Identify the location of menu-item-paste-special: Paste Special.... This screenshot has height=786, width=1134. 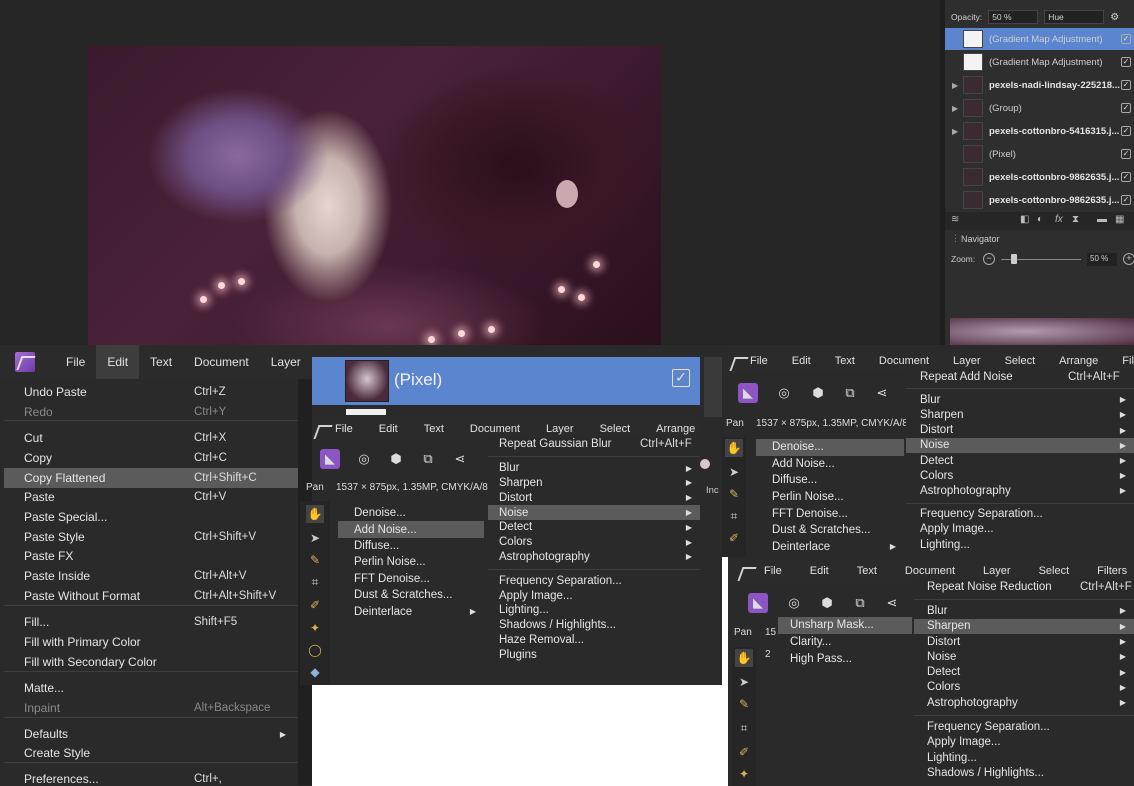
(151, 517).